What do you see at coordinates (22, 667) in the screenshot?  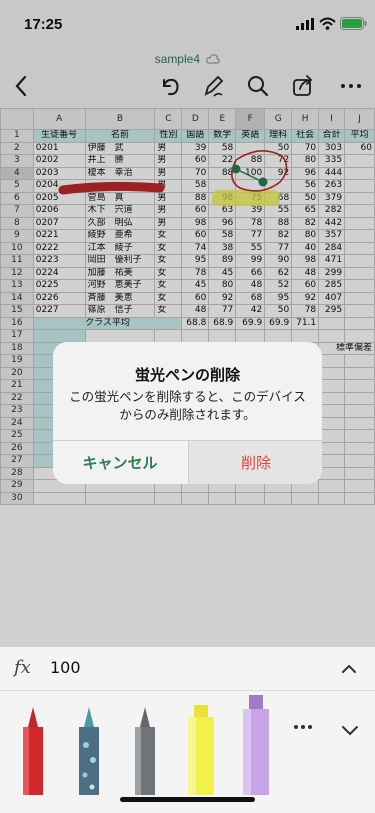 I see `fx-icon: fx` at bounding box center [22, 667].